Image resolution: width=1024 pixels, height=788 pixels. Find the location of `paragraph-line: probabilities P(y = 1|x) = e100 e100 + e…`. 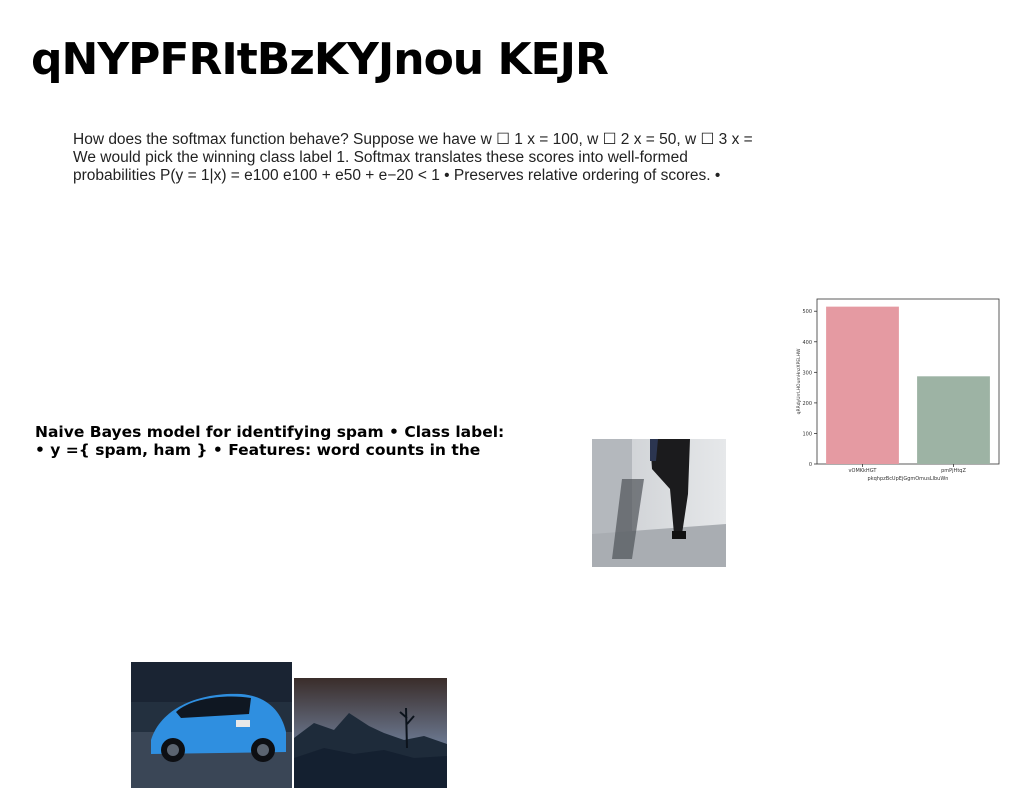

paragraph-line: probabilities P(y = 1|x) = e100 e100 + e… is located at coordinates (397, 175).